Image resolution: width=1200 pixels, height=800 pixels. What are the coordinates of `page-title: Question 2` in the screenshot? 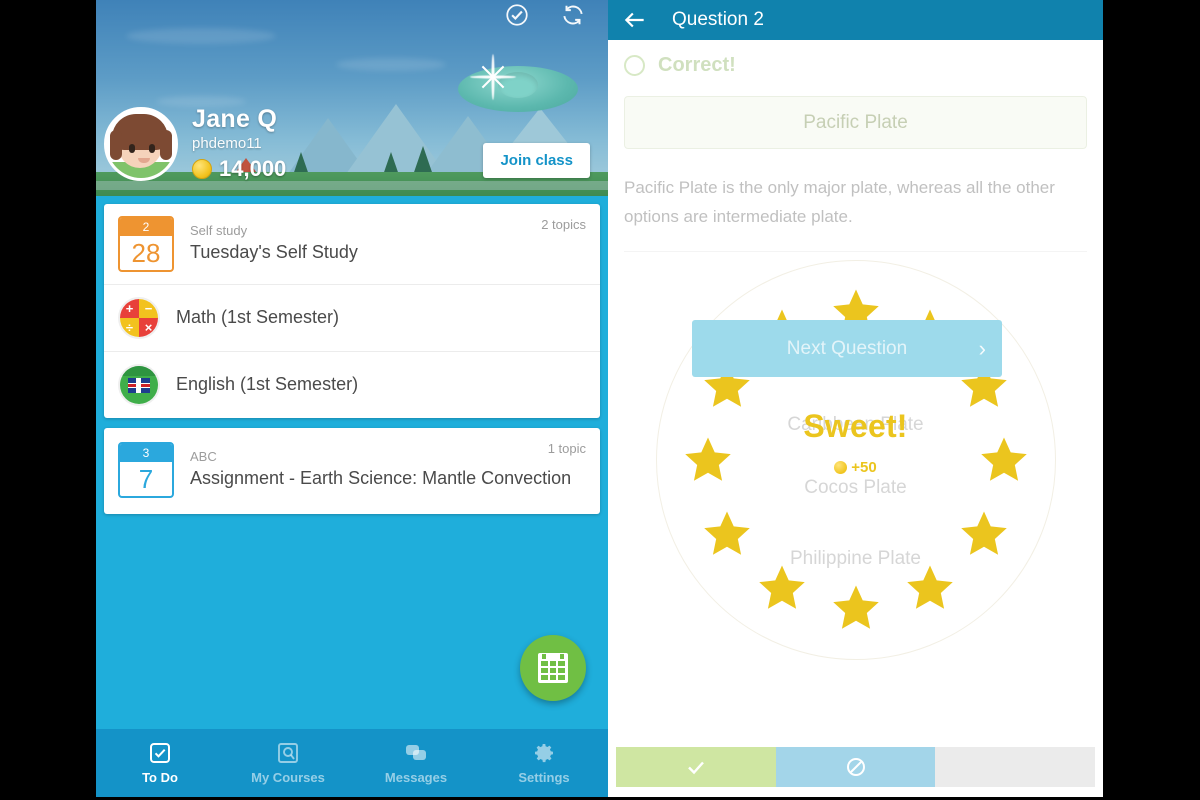 It's located at (718, 19).